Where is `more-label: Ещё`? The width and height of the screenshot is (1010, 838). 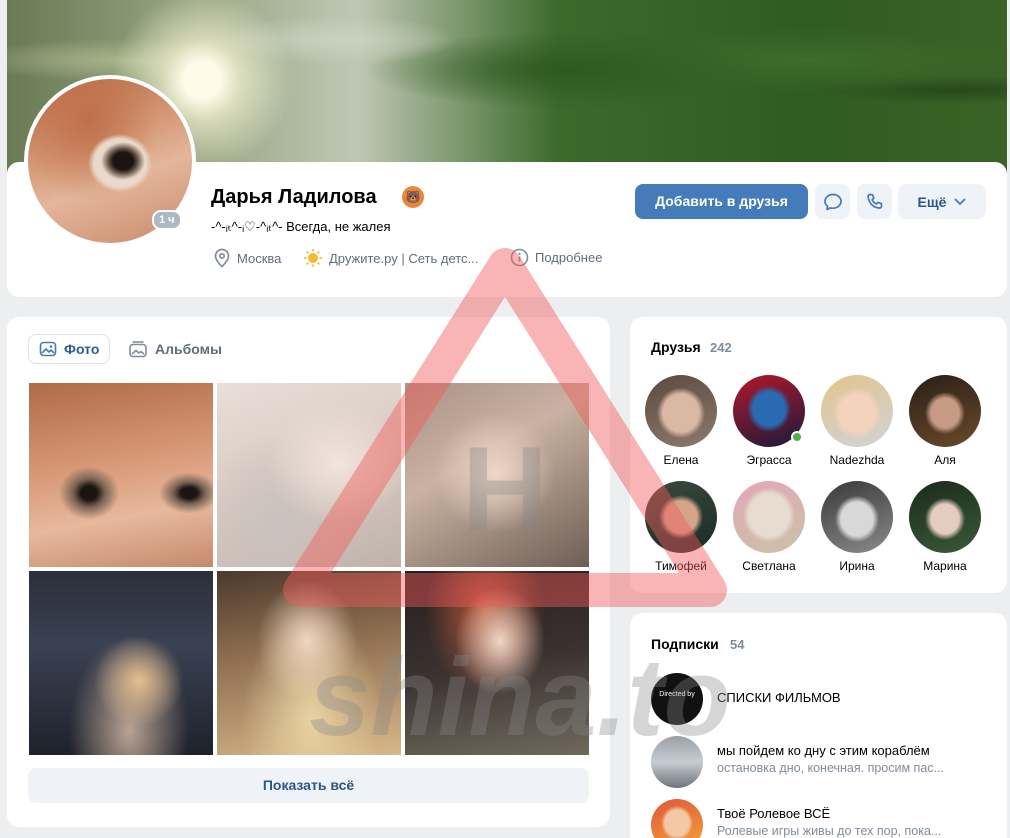 more-label: Ещё is located at coordinates (932, 201).